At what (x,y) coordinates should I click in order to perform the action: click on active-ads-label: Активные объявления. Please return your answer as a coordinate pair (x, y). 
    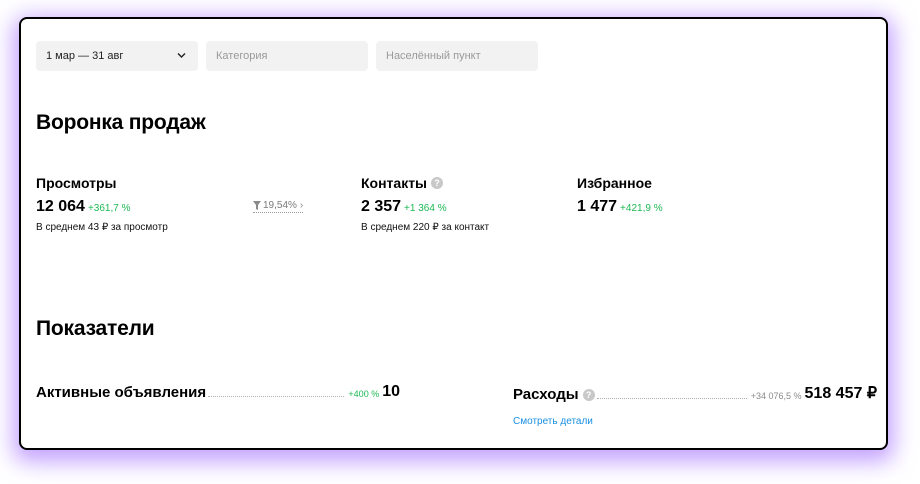
    Looking at the image, I should click on (121, 392).